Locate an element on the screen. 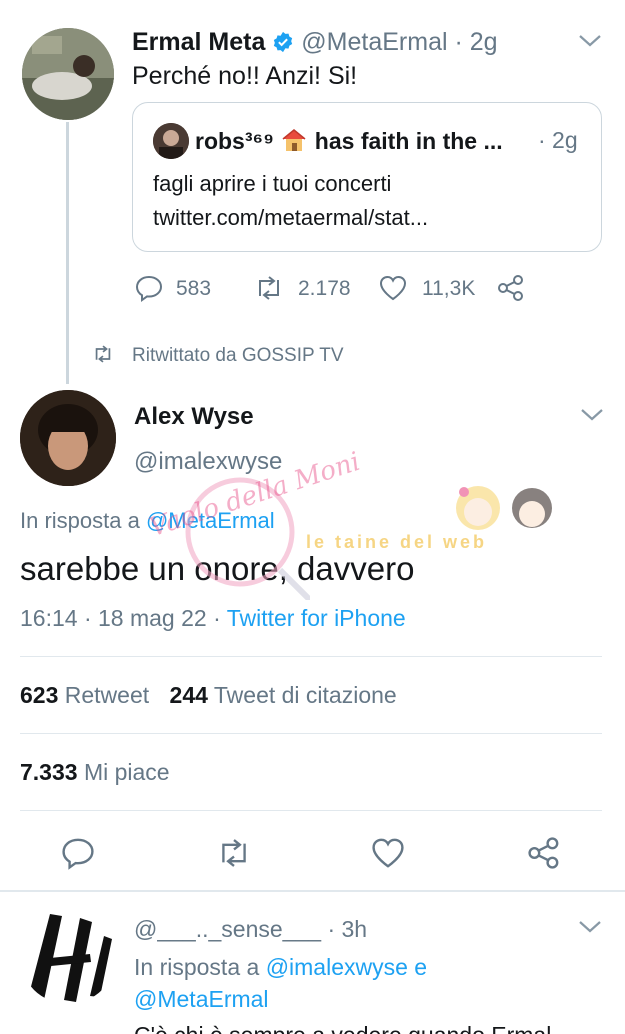 This screenshot has width=625, height=1034. author-name: Ermal Meta is located at coordinates (198, 42).